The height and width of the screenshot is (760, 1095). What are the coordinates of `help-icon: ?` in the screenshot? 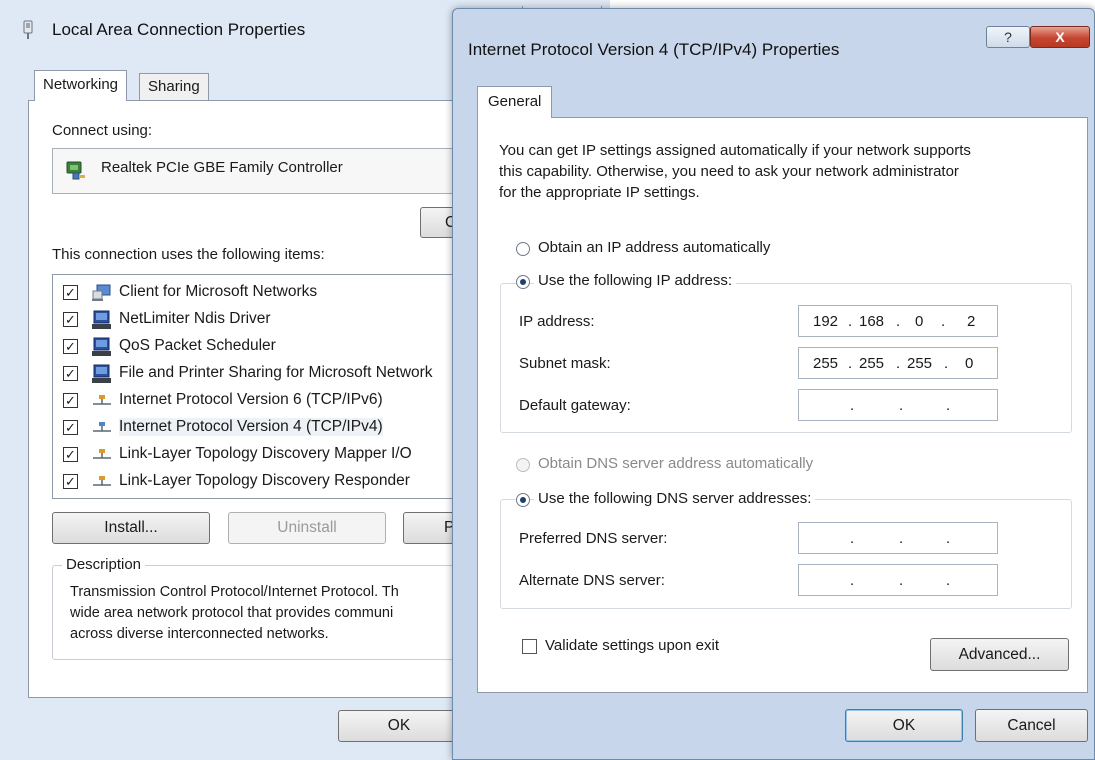 It's located at (1008, 37).